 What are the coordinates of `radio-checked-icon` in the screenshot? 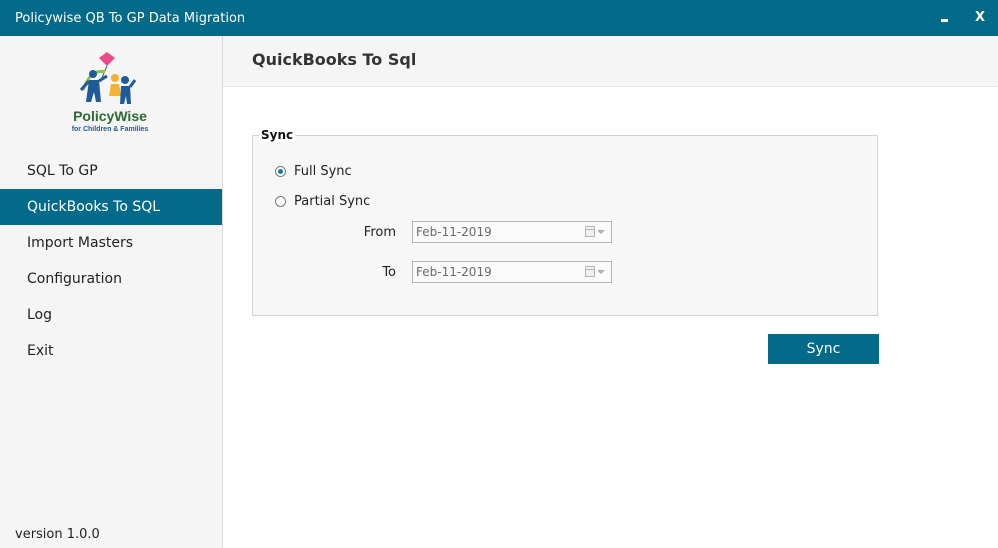 It's located at (280, 171).